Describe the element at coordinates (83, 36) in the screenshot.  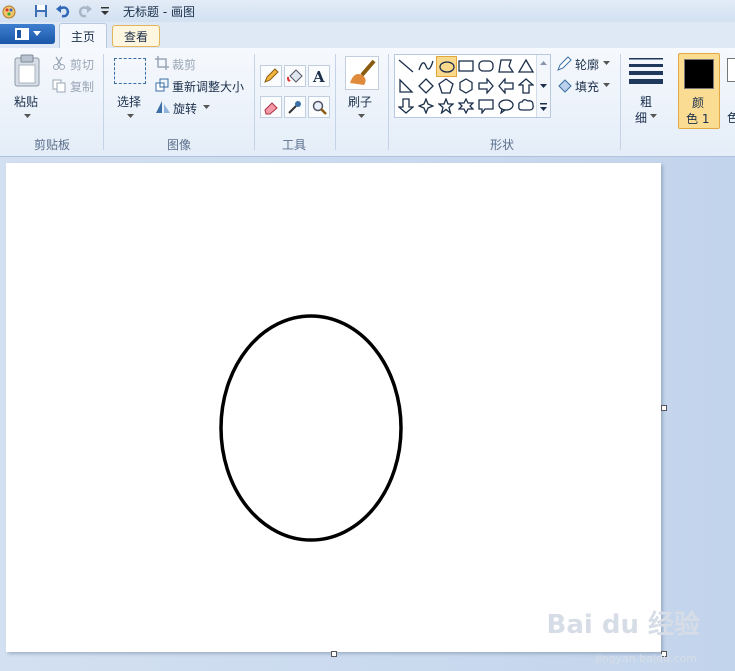
I see `tab-home: 主页` at that location.